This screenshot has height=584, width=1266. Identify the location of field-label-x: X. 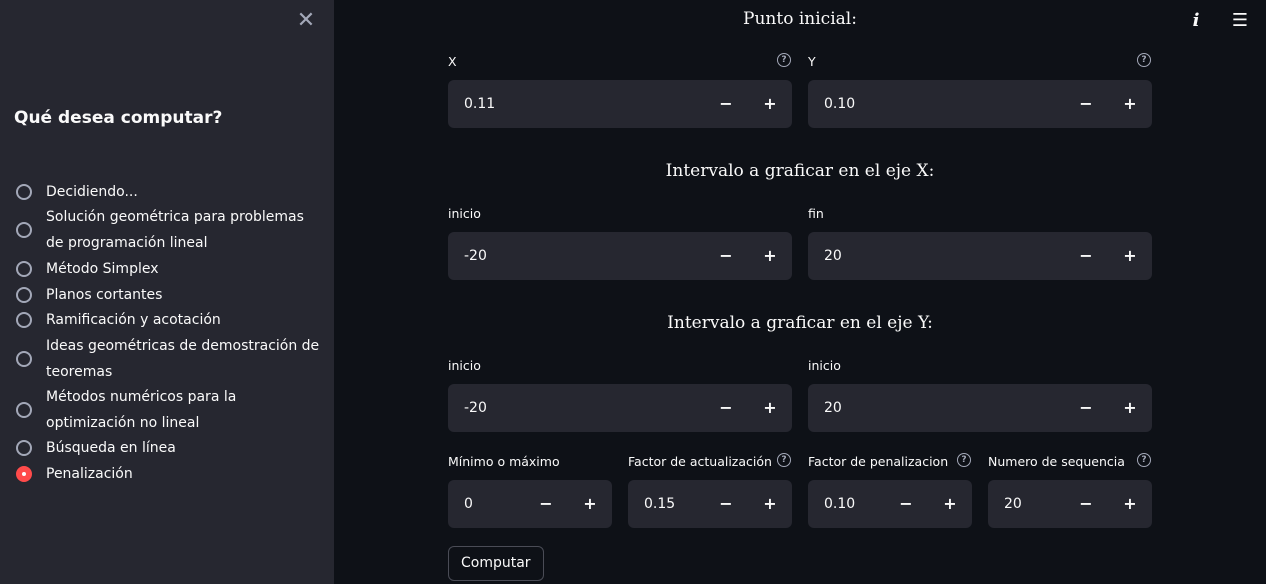
(452, 61).